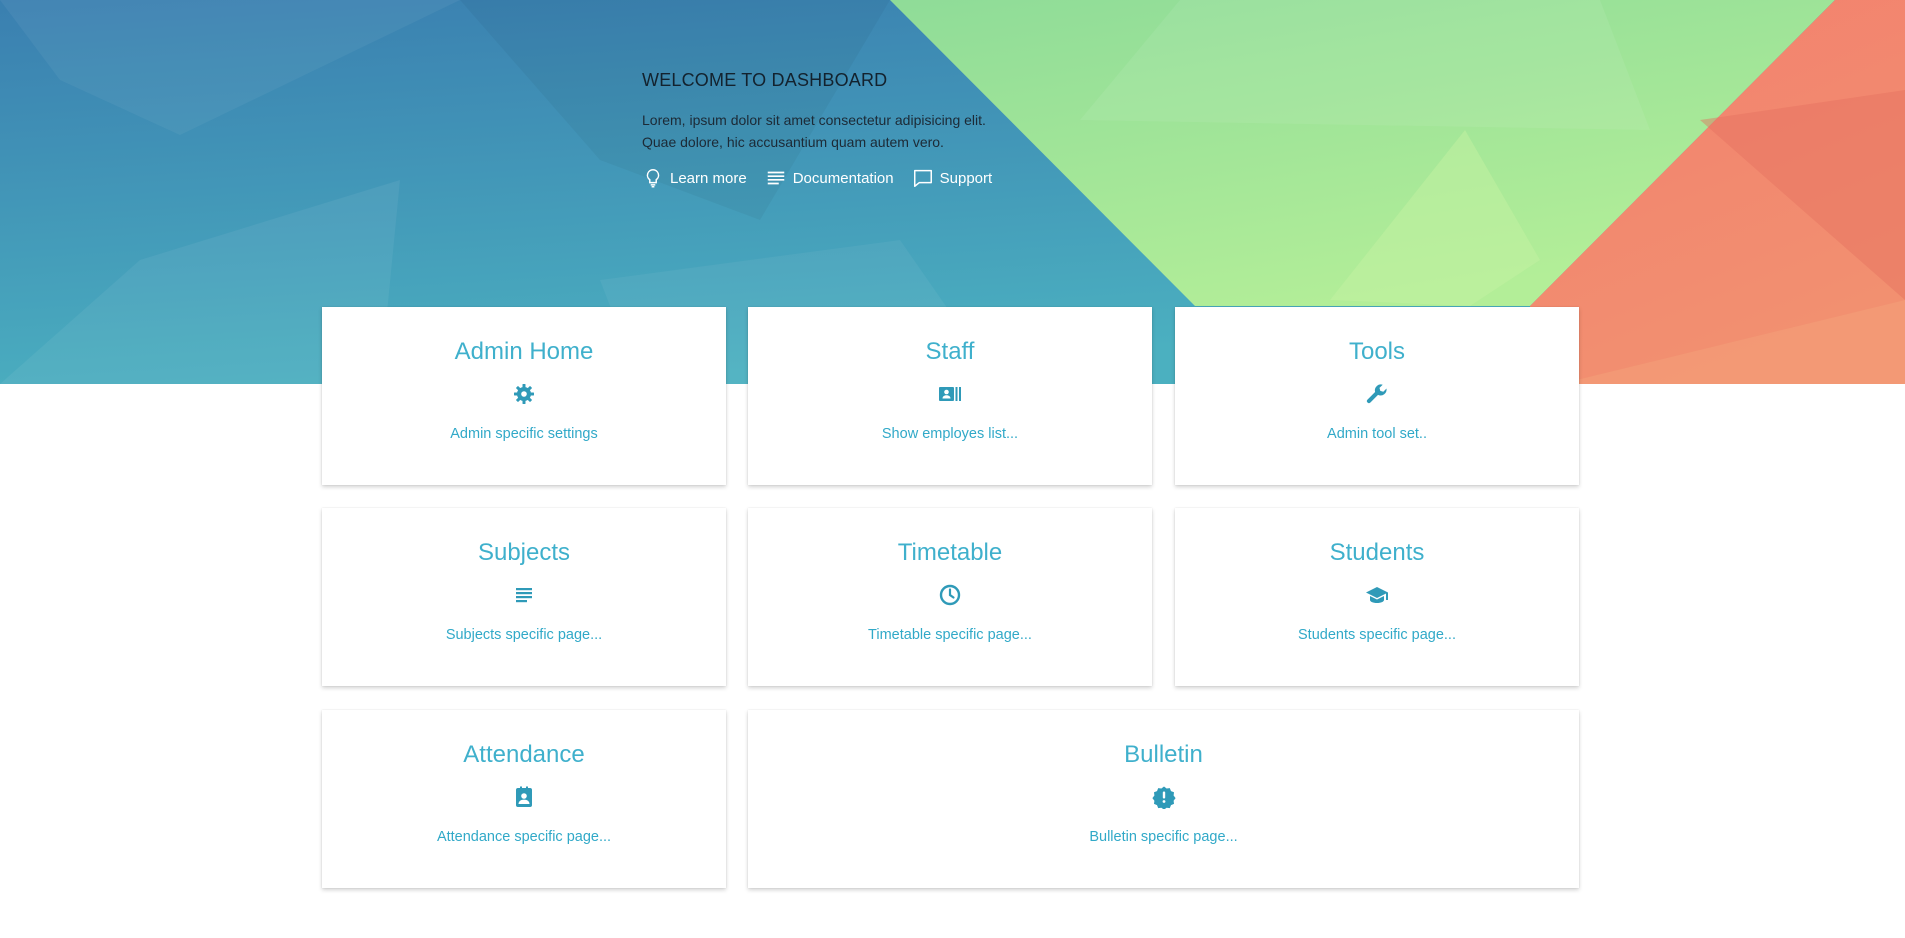  I want to click on support-link: Support, so click(952, 178).